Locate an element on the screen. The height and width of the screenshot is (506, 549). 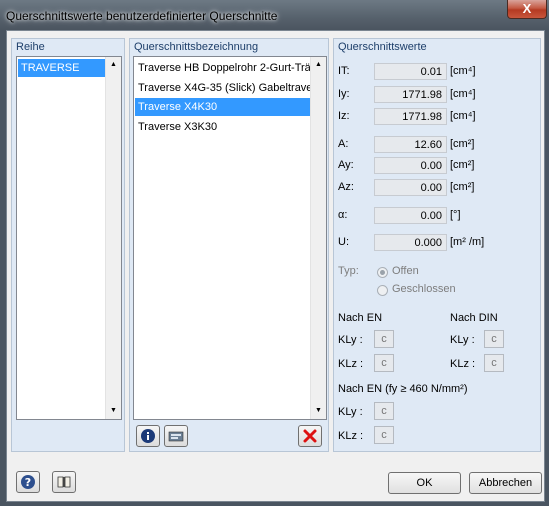
iy-value: 1771.98 is located at coordinates (410, 94).